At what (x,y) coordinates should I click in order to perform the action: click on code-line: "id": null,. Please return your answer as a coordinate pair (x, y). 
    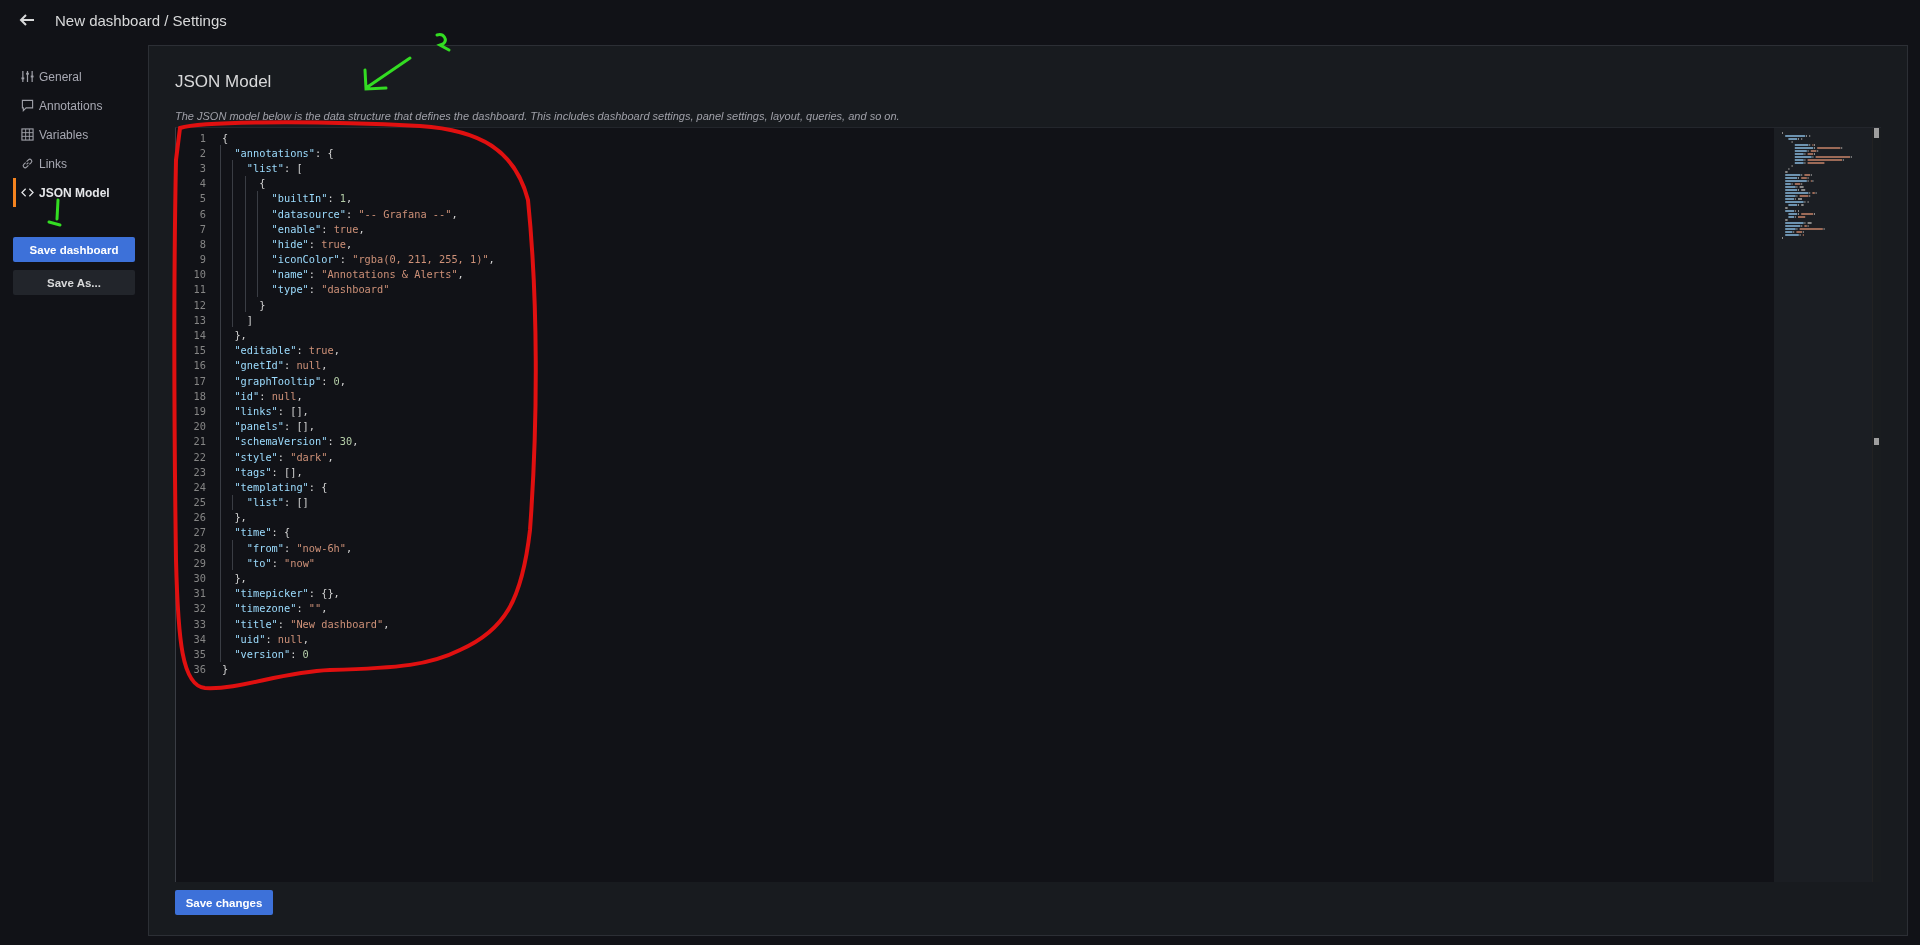
    Looking at the image, I should click on (268, 395).